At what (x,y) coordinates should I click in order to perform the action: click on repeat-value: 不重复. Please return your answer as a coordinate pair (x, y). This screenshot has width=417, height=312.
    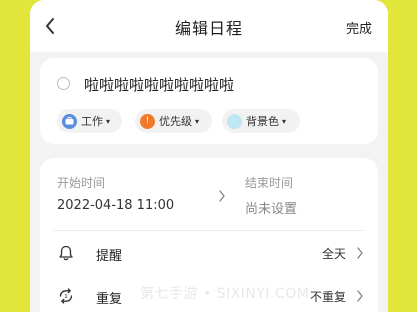
    Looking at the image, I should click on (327, 297).